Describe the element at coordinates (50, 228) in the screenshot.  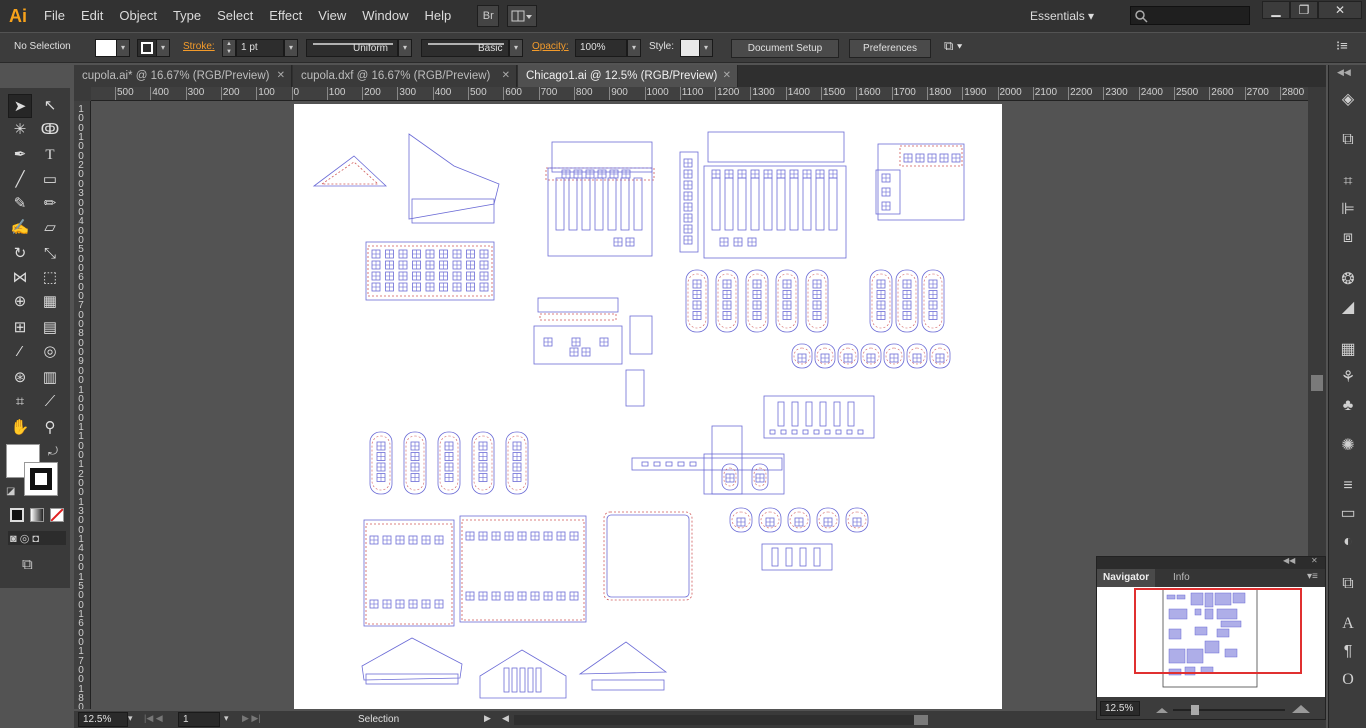
I see `eraser-tool-icon: ▱` at that location.